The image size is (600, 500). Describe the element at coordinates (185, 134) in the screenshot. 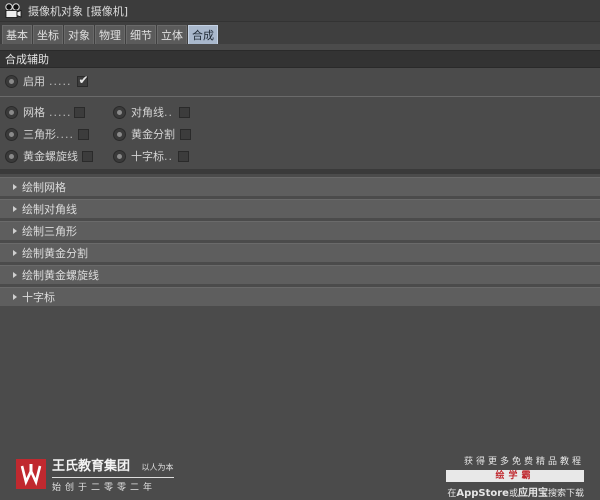

I see `golden-section-checkbox` at that location.